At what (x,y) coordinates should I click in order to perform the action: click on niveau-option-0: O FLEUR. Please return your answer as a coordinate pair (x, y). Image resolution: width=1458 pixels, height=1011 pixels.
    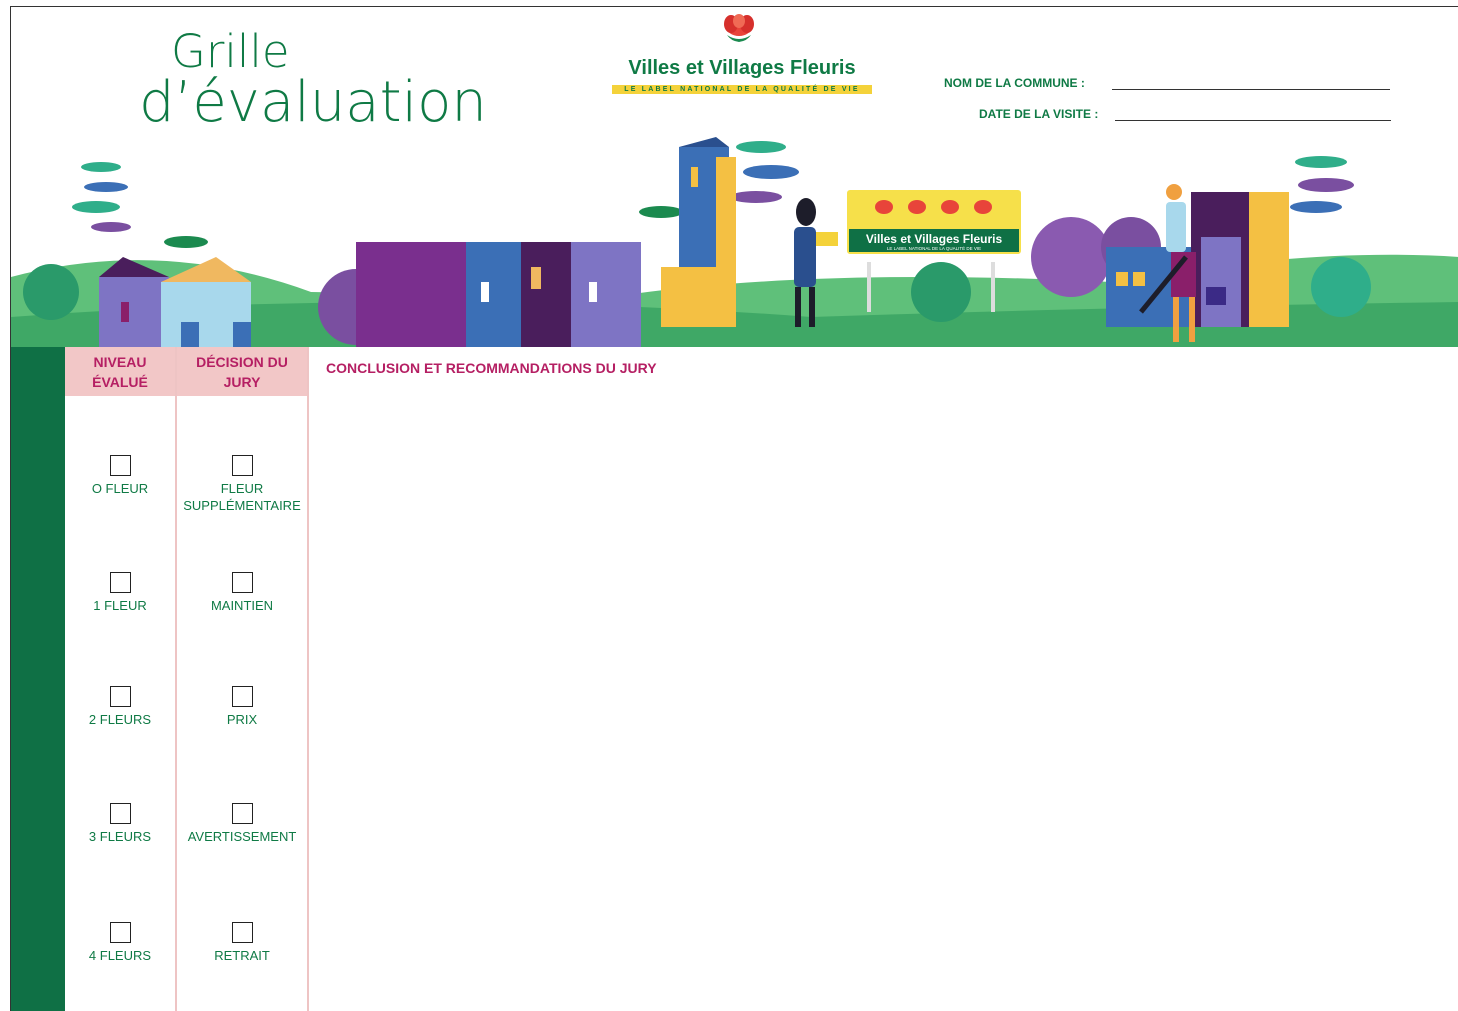
    Looking at the image, I should click on (120, 476).